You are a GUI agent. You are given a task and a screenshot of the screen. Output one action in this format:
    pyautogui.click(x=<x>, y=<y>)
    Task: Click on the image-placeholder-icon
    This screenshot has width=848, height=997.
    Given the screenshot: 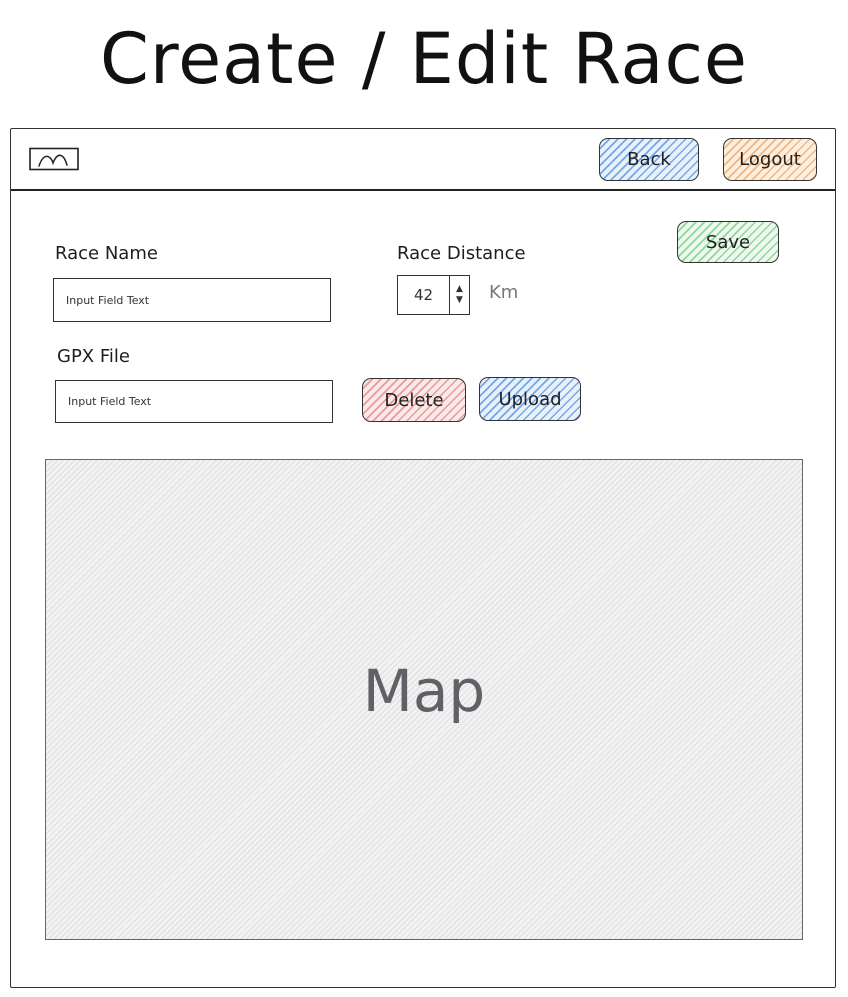 What is the action you would take?
    pyautogui.click(x=54, y=159)
    